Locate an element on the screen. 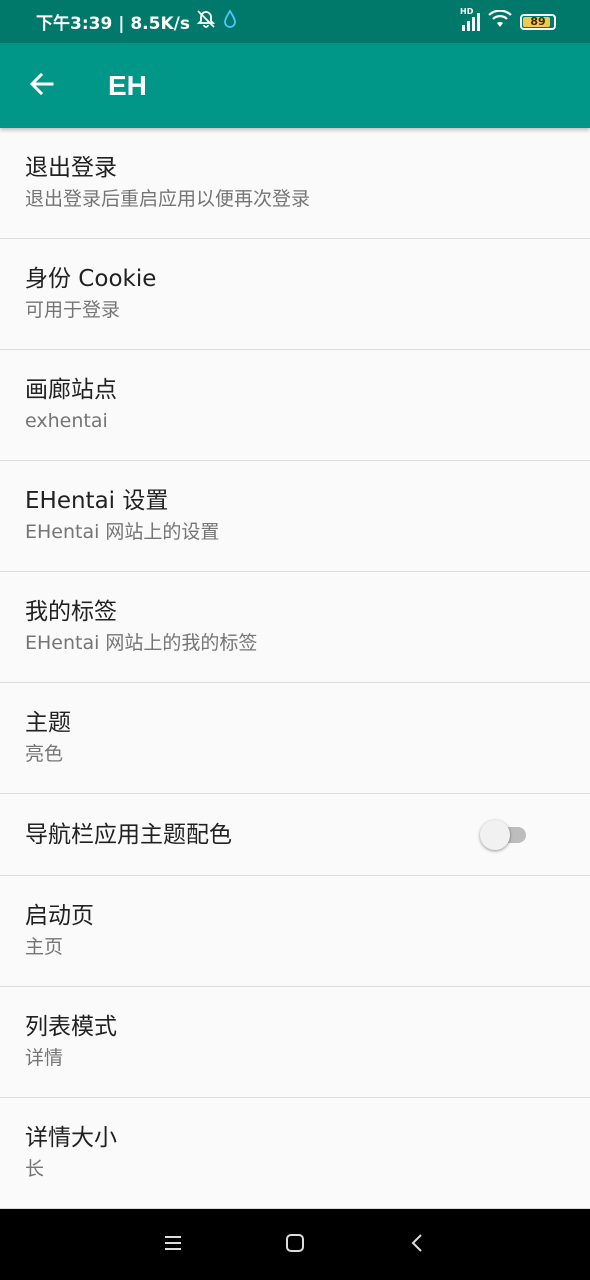 The width and height of the screenshot is (590, 1280). signal-icon: HD is located at coordinates (470, 19).